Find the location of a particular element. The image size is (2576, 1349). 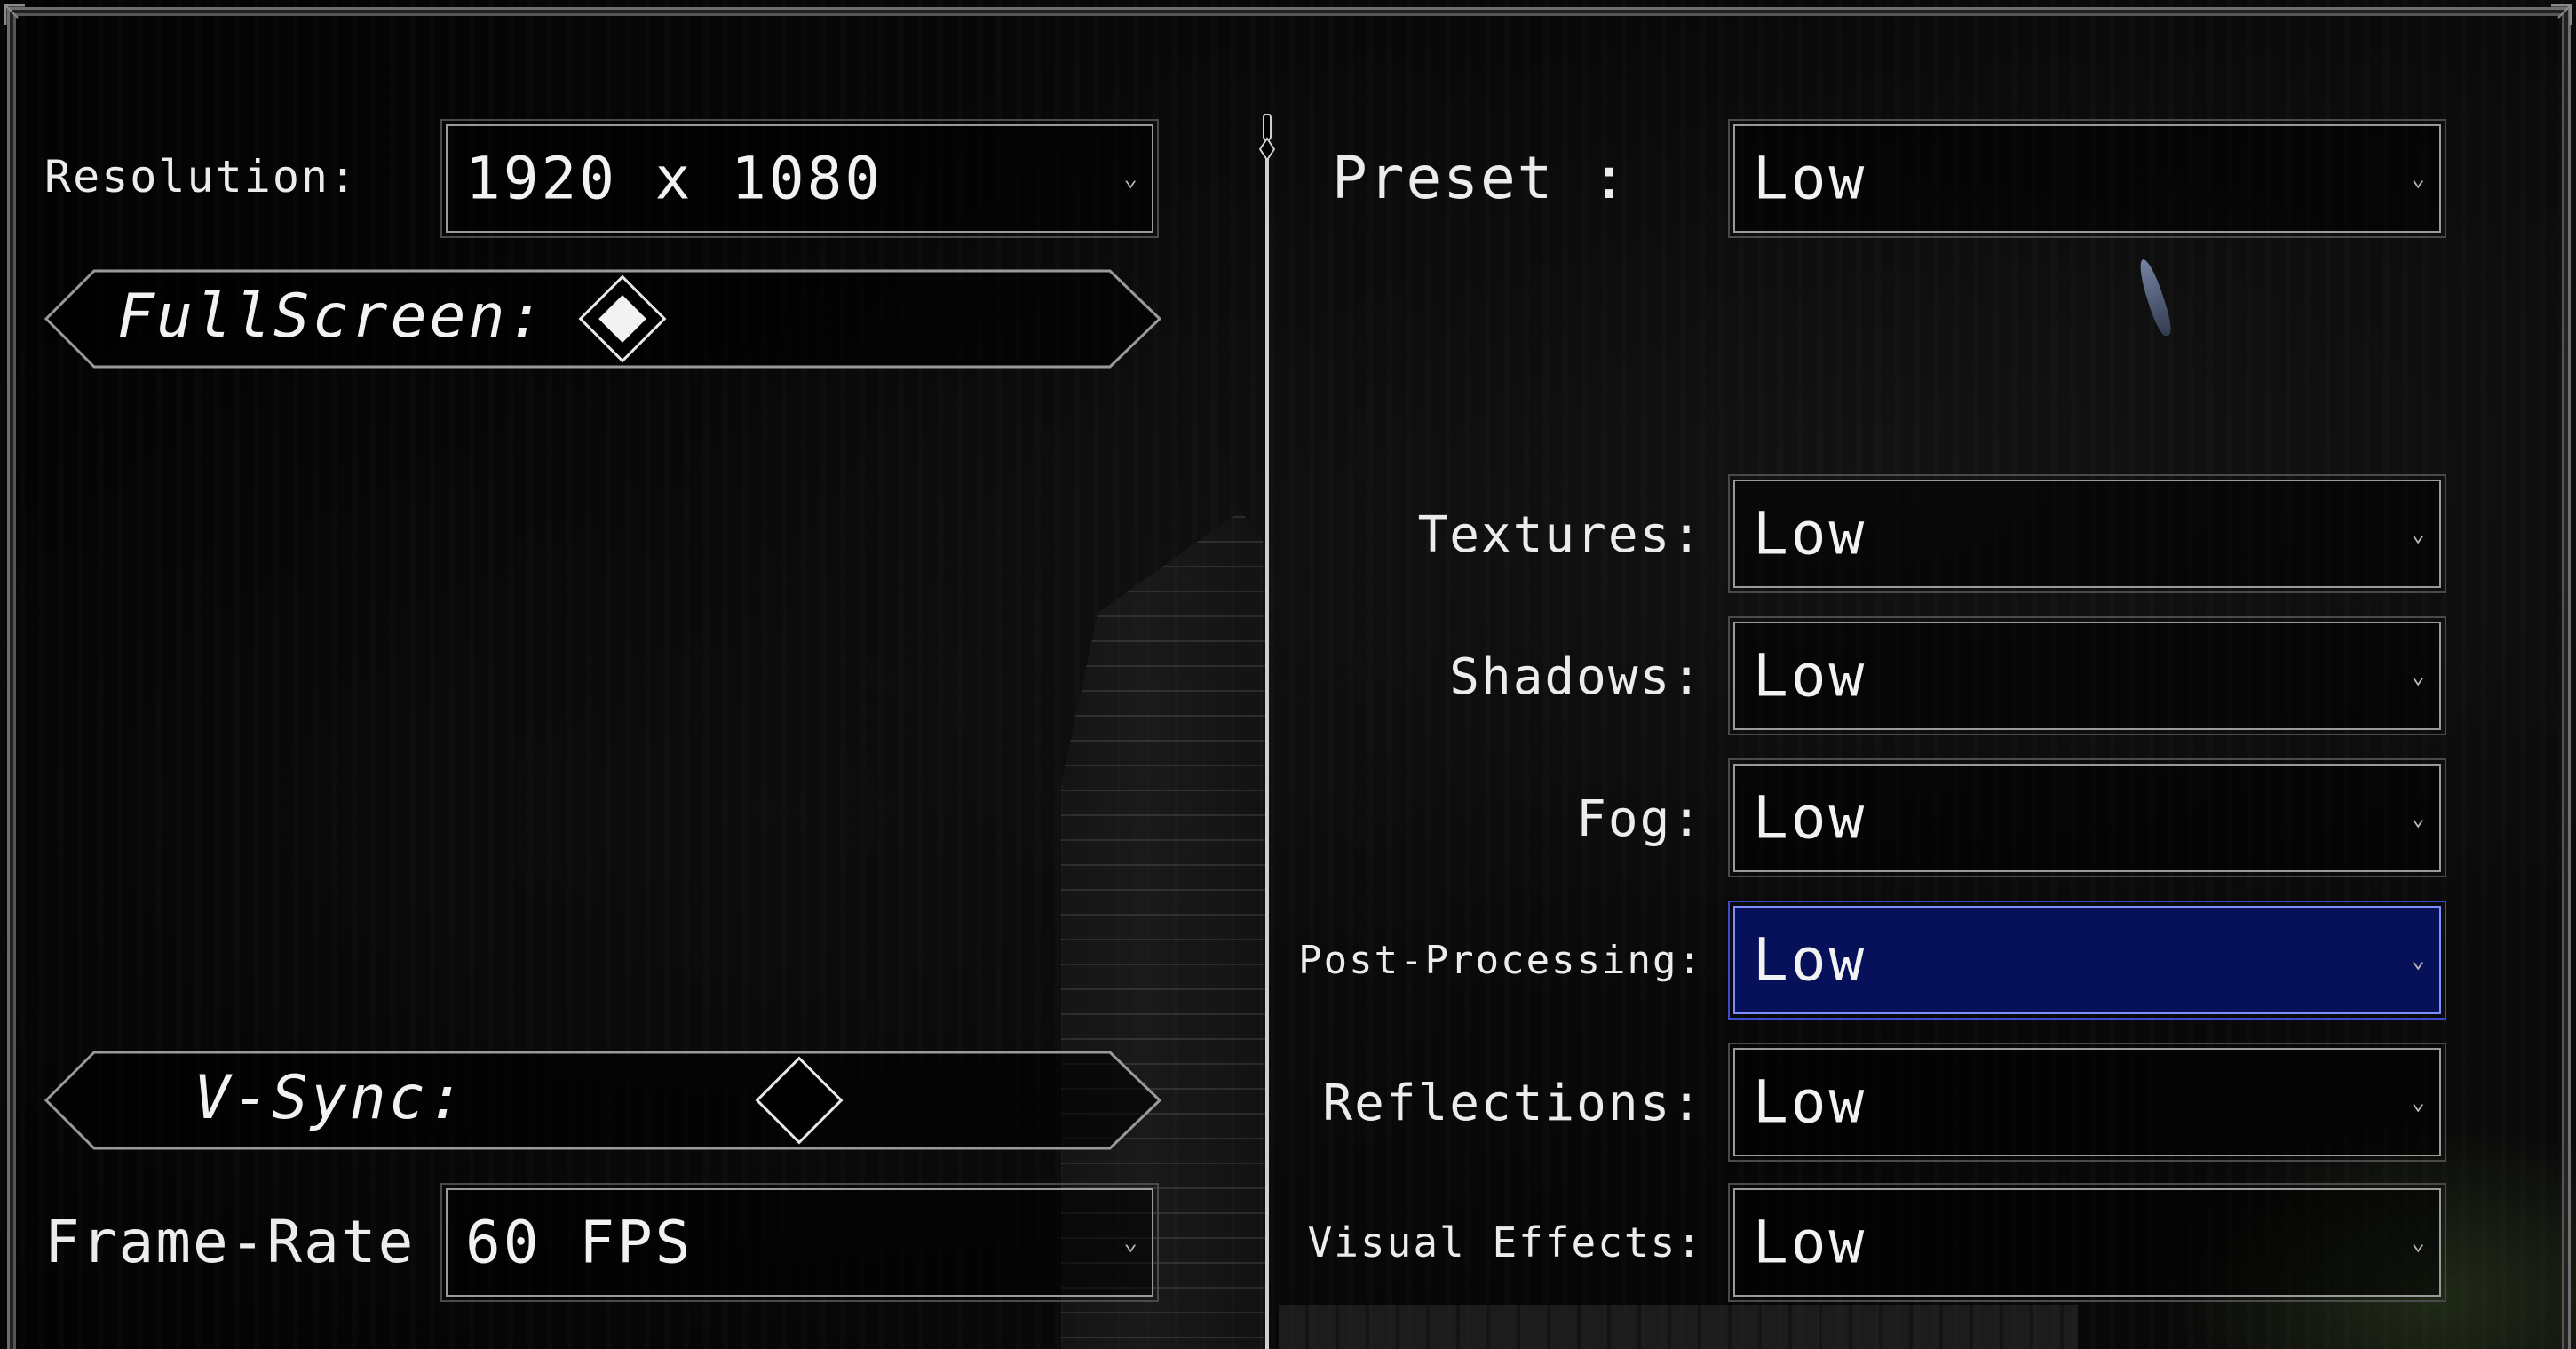

resolution-value: 1920 x 1080 is located at coordinates (675, 179).